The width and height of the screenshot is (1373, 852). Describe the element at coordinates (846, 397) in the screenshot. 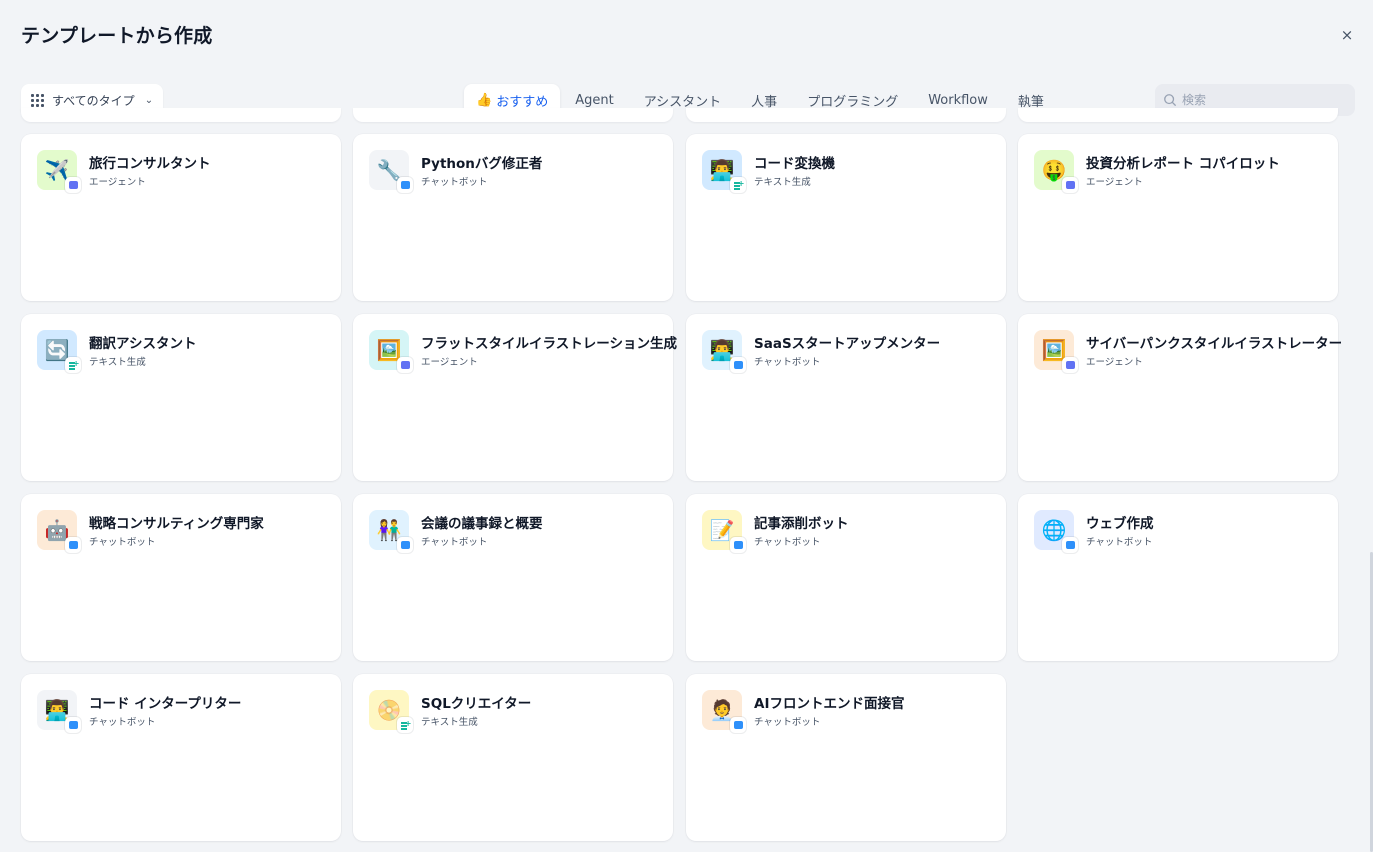

I see `template-card: 👨‍💻 SaaSスタートアップメンター チャットボット` at that location.